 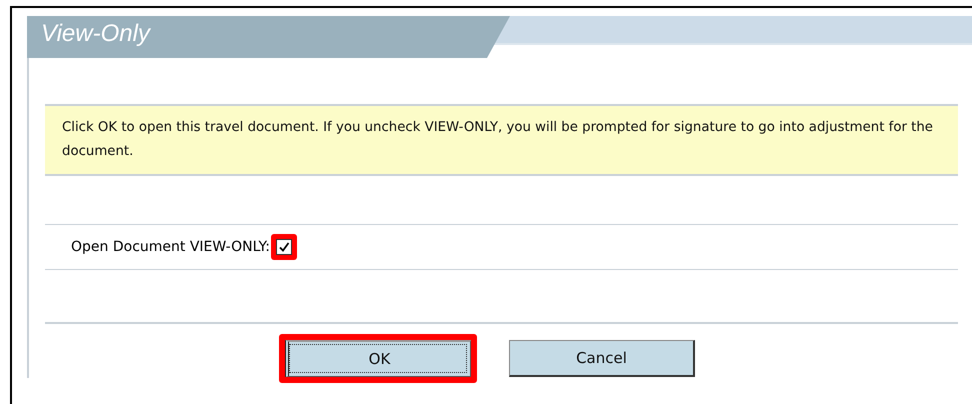 I want to click on view-only-checkbox, so click(x=284, y=247).